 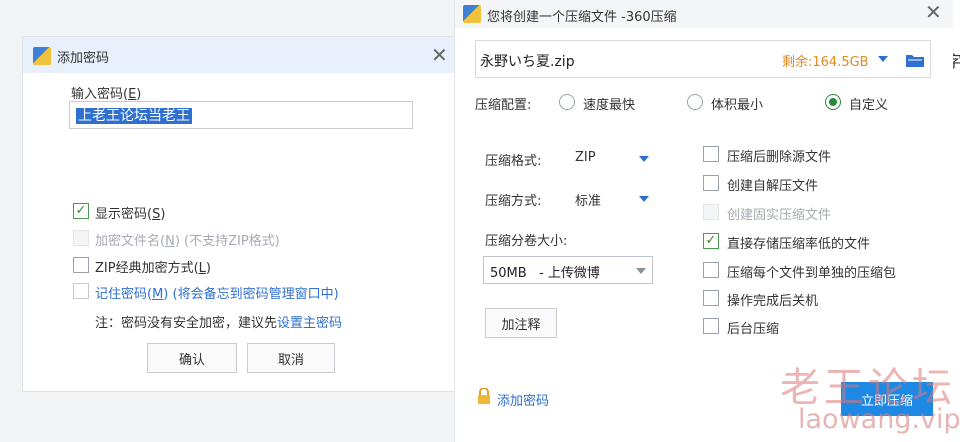 I want to click on dialog-title: 您将创建一个压缩文件 -360压缩, so click(x=582, y=17).